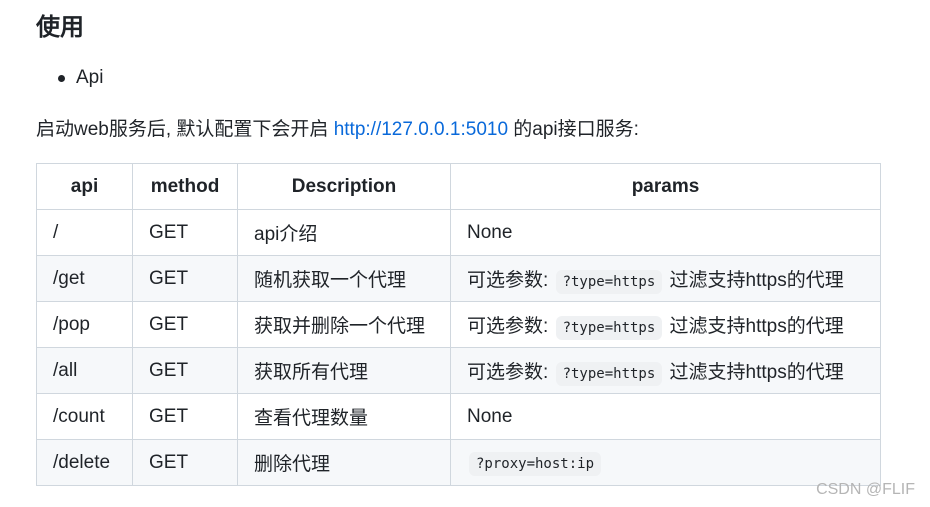 This screenshot has height=507, width=930. Describe the element at coordinates (185, 129) in the screenshot. I see `intro-prefix: 启动web服务后, 默认配置下会开启` at that location.